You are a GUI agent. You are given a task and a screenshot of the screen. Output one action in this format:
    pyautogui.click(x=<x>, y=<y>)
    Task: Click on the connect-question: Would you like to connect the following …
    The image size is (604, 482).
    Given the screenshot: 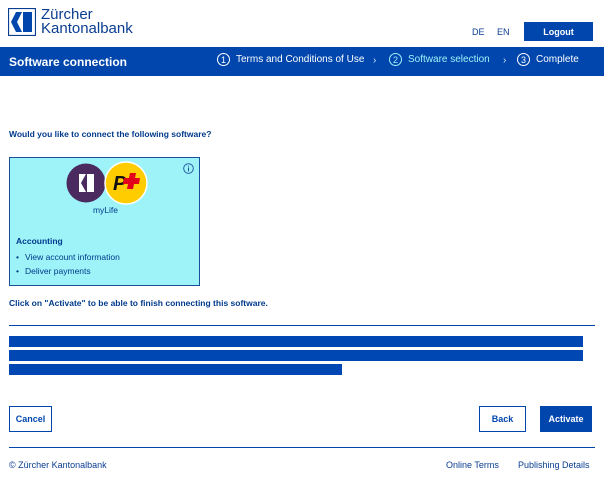 What is the action you would take?
    pyautogui.click(x=110, y=134)
    